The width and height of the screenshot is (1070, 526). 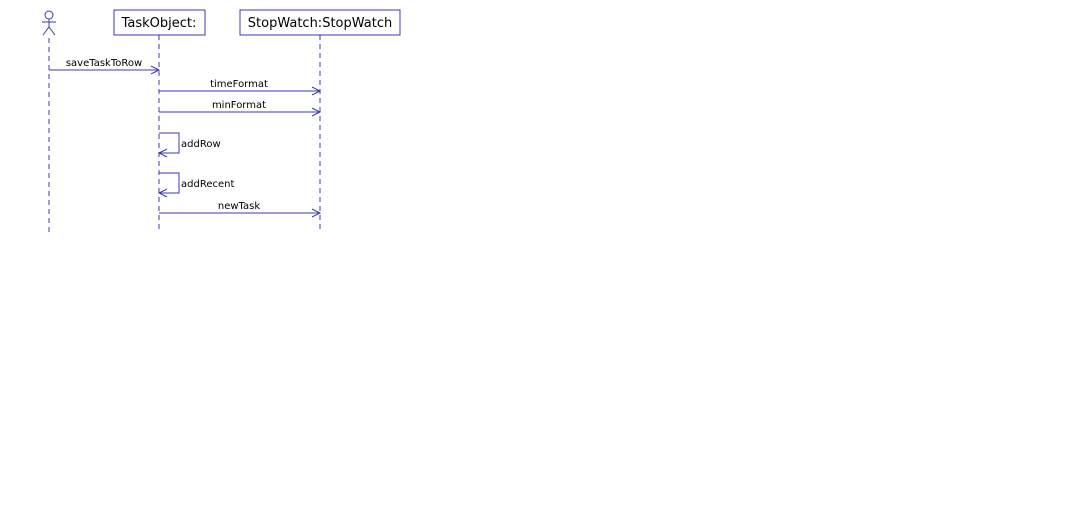 I want to click on message-time-format: timeFormat, so click(x=240, y=87).